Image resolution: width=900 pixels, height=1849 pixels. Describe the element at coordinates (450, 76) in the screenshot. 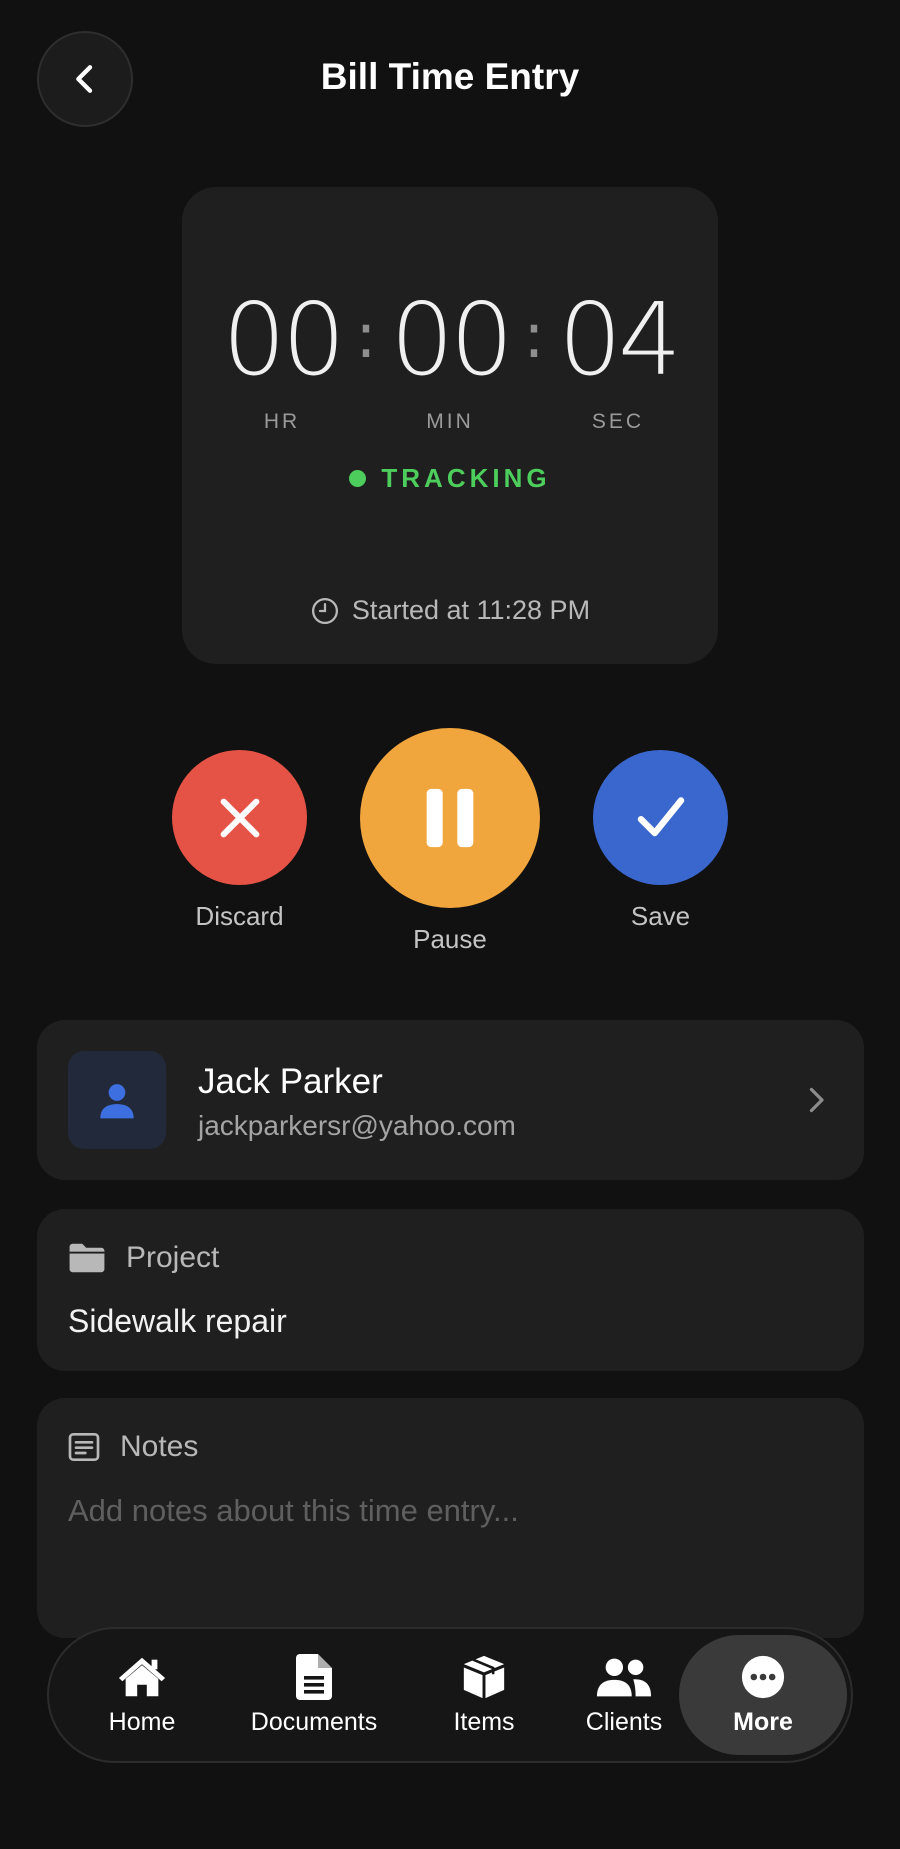

I see `page-title: Bill Time Entry` at that location.